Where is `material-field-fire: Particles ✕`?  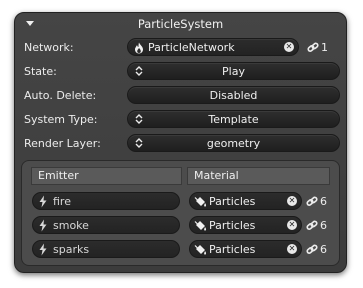 material-field-fire: Particles ✕ is located at coordinates (245, 201).